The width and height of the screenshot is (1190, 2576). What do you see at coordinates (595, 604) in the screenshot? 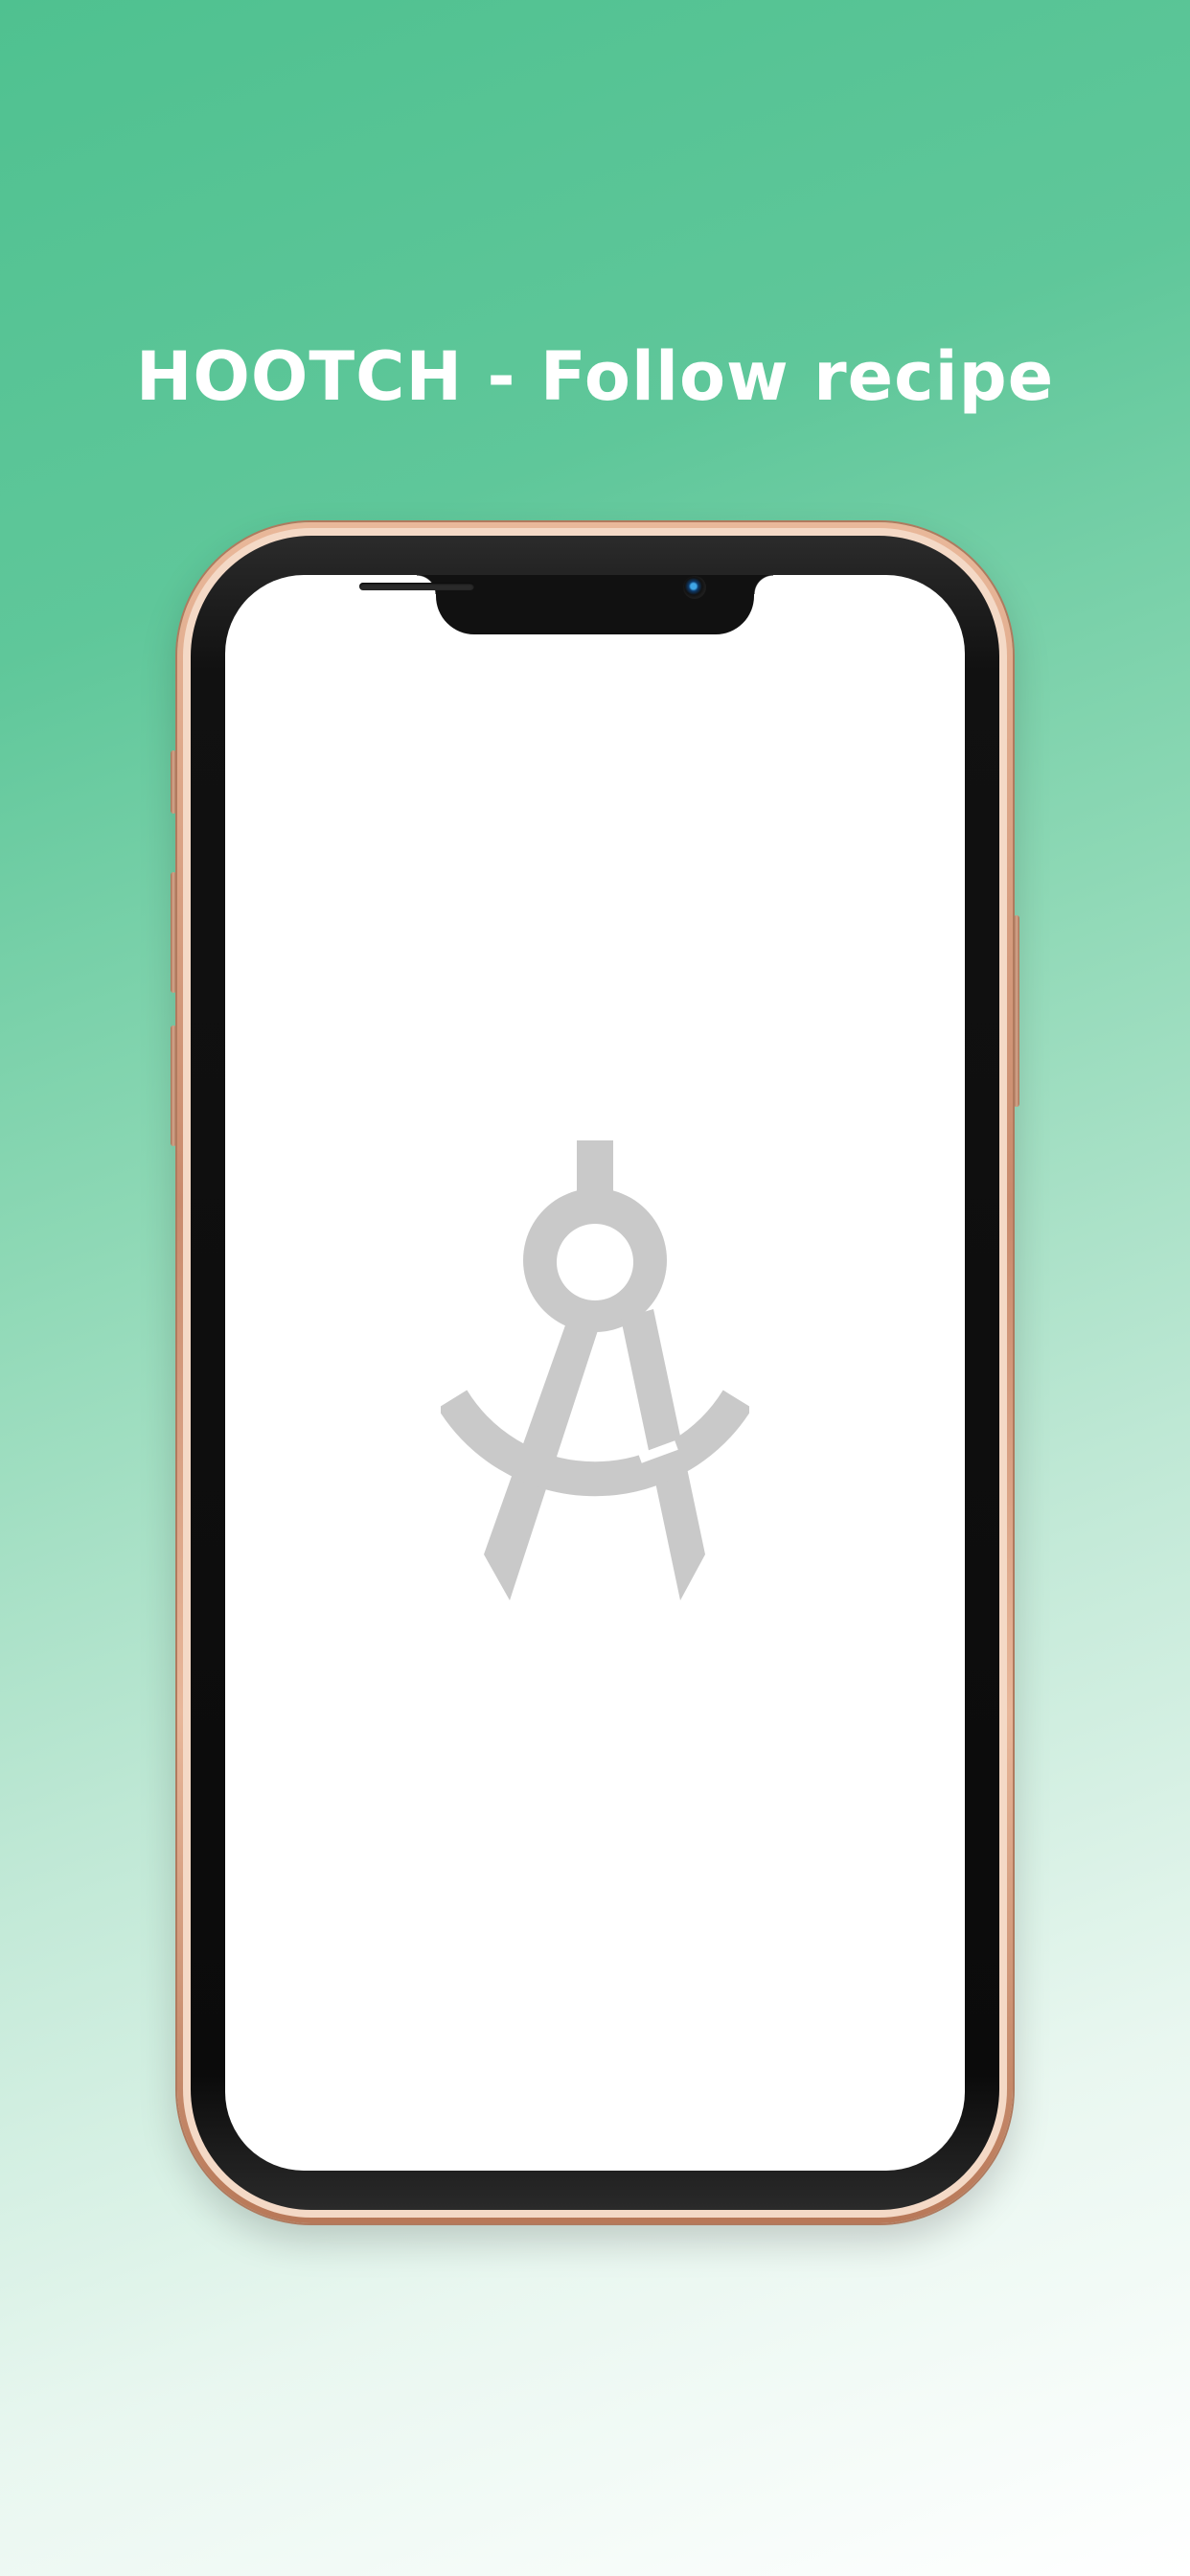
I see `phone-notch` at bounding box center [595, 604].